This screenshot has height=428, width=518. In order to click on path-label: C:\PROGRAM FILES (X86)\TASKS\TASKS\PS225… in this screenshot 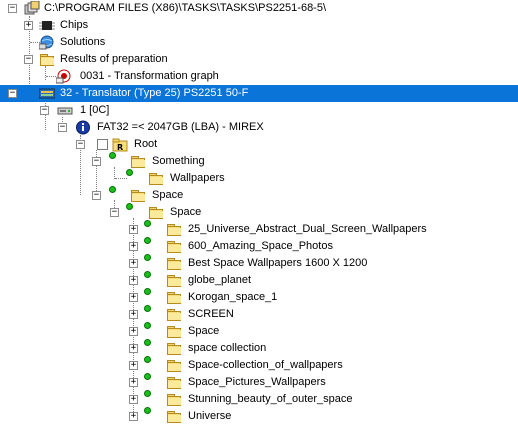, I will do `click(185, 8)`.